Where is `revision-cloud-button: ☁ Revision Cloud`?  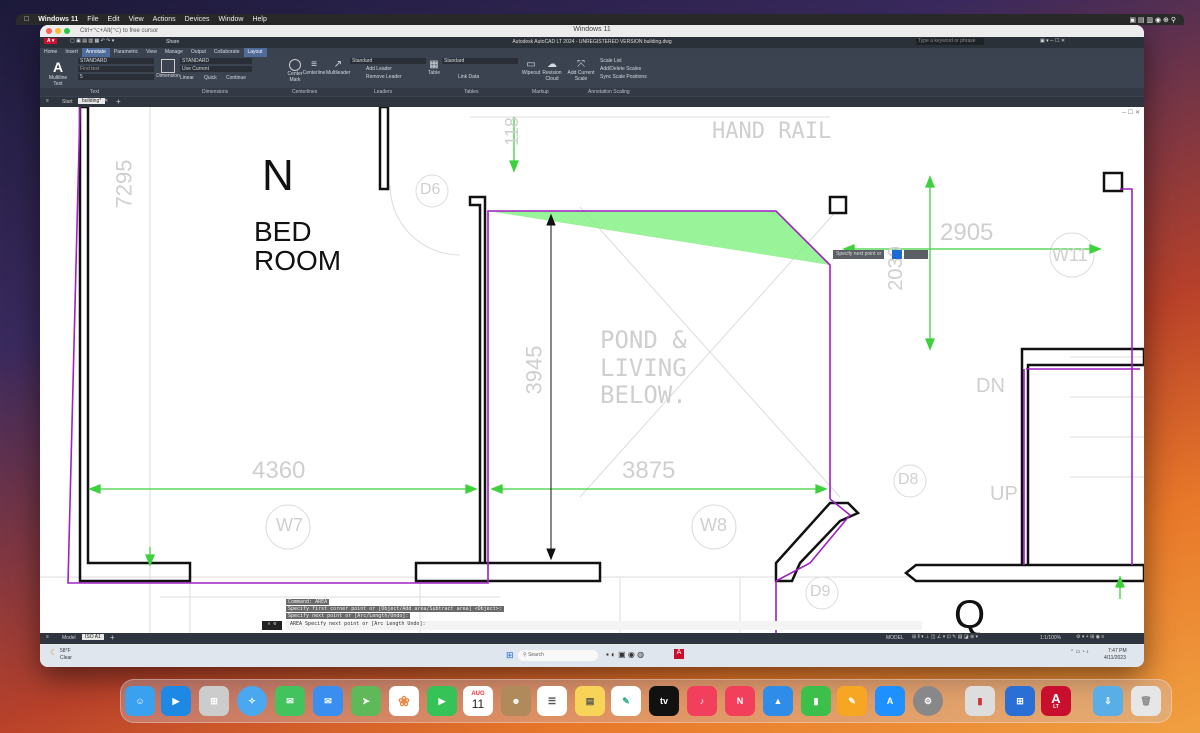 revision-cloud-button: ☁ Revision Cloud is located at coordinates (552, 70).